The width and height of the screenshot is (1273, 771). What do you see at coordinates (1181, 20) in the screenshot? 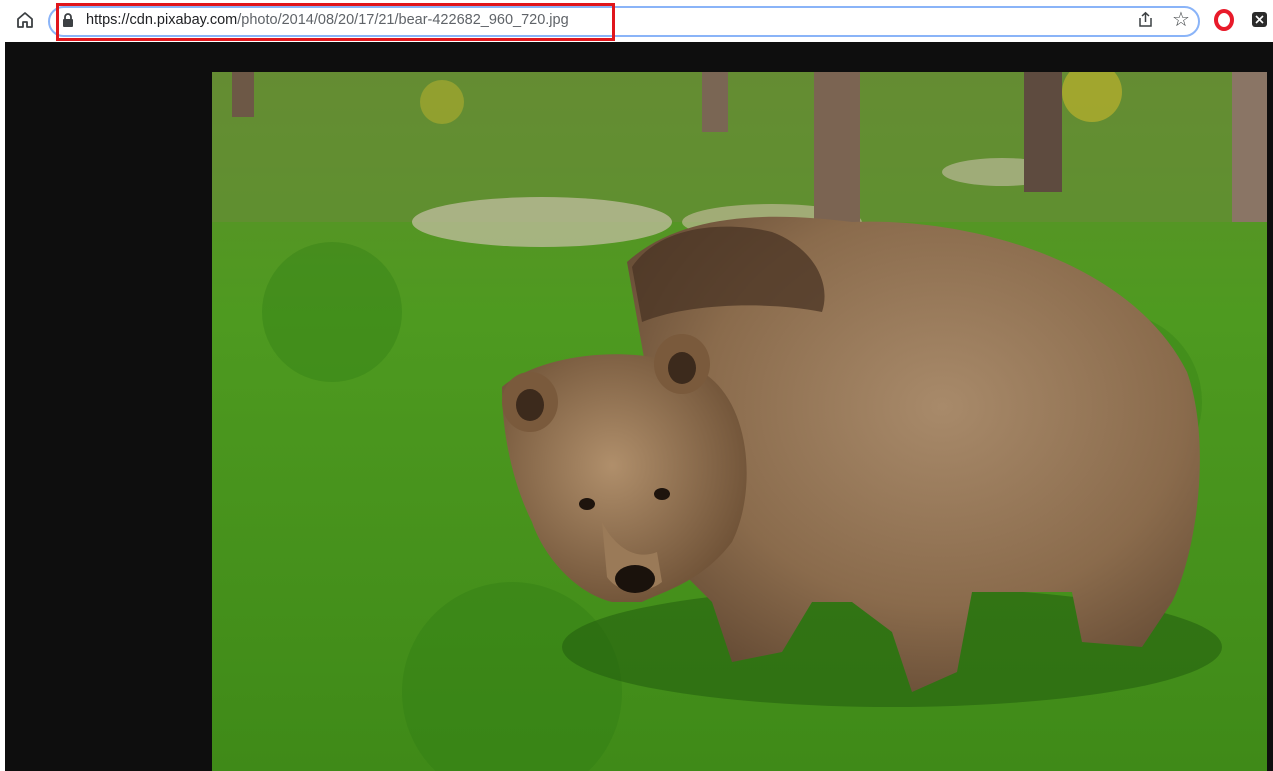
I see `star-icon: ☆` at bounding box center [1181, 20].